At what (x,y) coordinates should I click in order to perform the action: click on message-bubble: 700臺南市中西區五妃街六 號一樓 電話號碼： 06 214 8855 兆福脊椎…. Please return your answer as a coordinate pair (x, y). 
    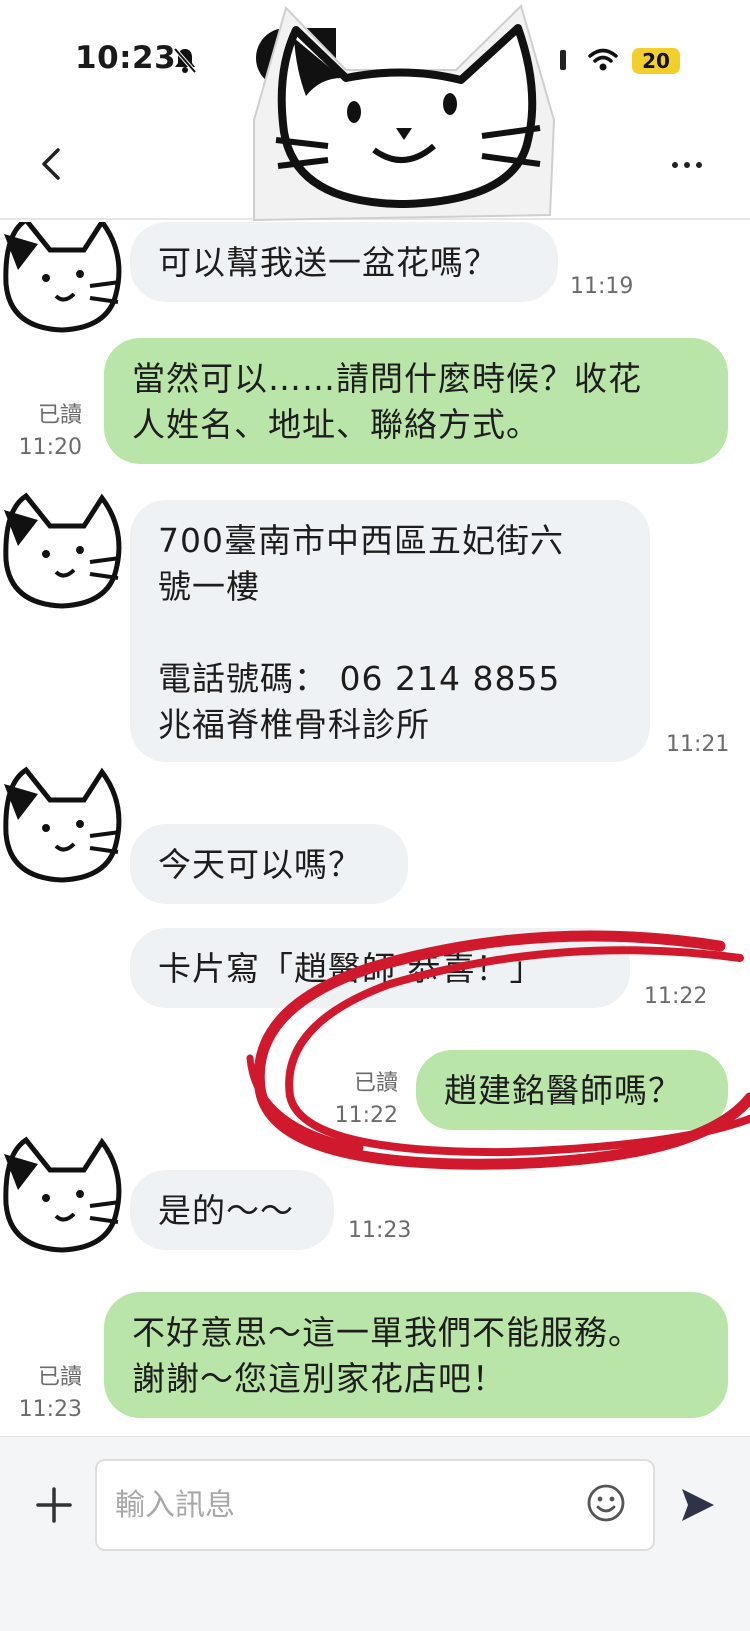
    Looking at the image, I should click on (390, 631).